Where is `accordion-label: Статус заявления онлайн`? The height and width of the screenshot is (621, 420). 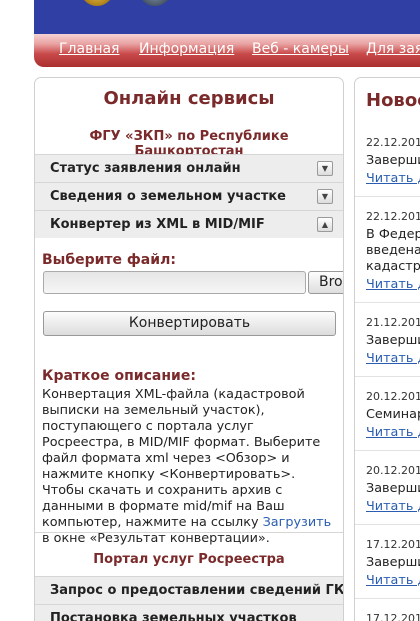
accordion-label: Статус заявления онлайн is located at coordinates (145, 168).